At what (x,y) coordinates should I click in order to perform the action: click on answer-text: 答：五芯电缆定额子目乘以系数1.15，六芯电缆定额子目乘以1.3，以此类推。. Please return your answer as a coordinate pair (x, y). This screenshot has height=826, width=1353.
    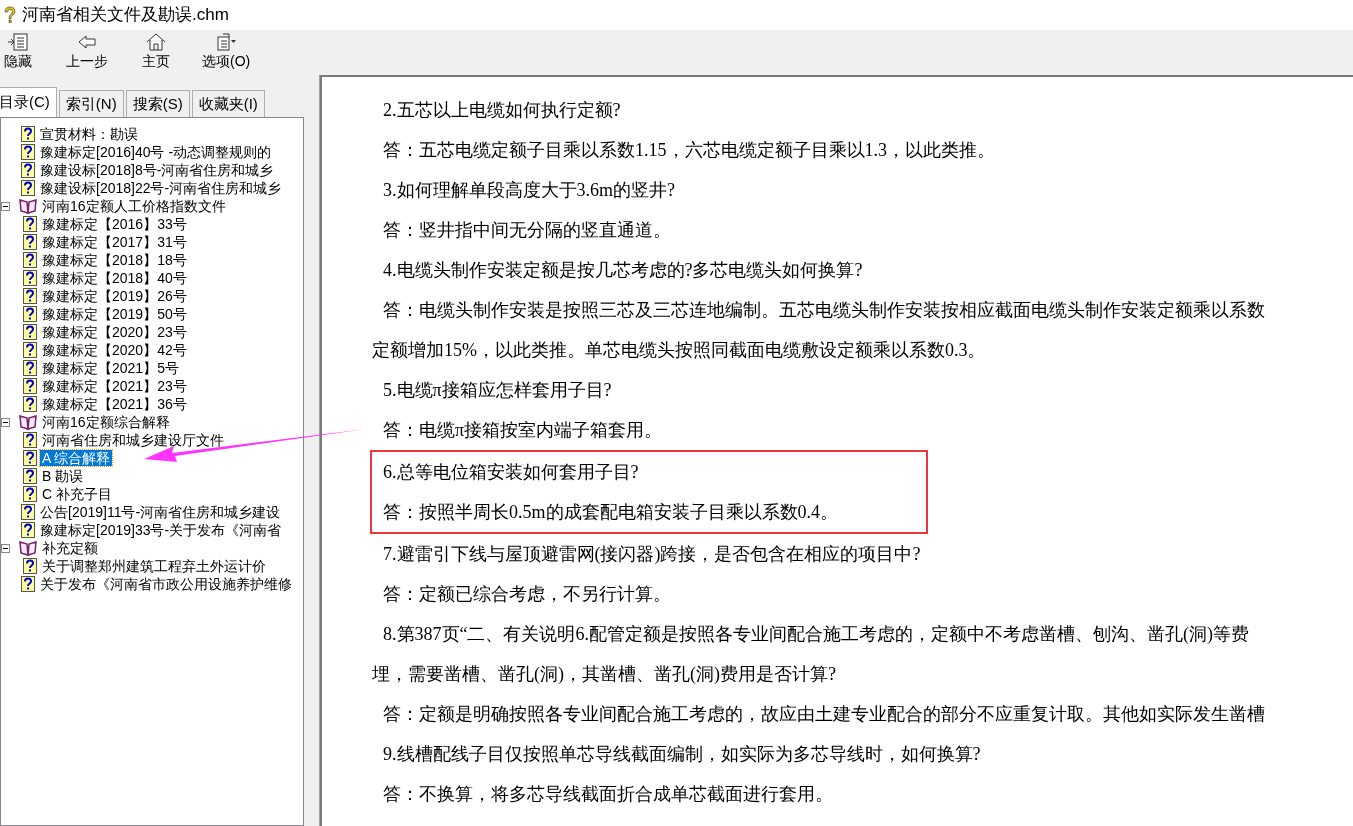
    Looking at the image, I should click on (689, 150).